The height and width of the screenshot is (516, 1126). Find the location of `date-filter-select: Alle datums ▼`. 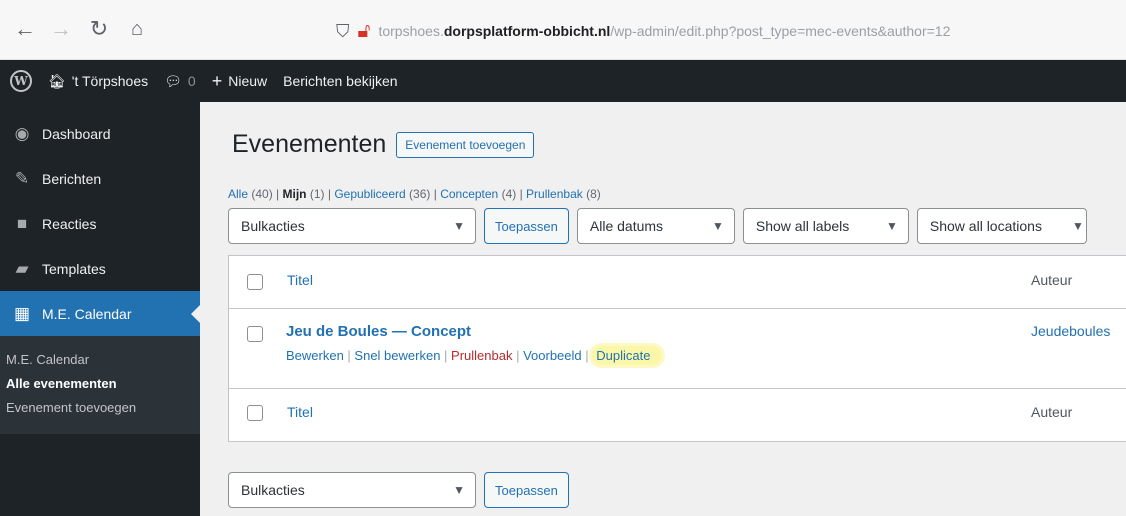

date-filter-select: Alle datums ▼ is located at coordinates (655, 226).